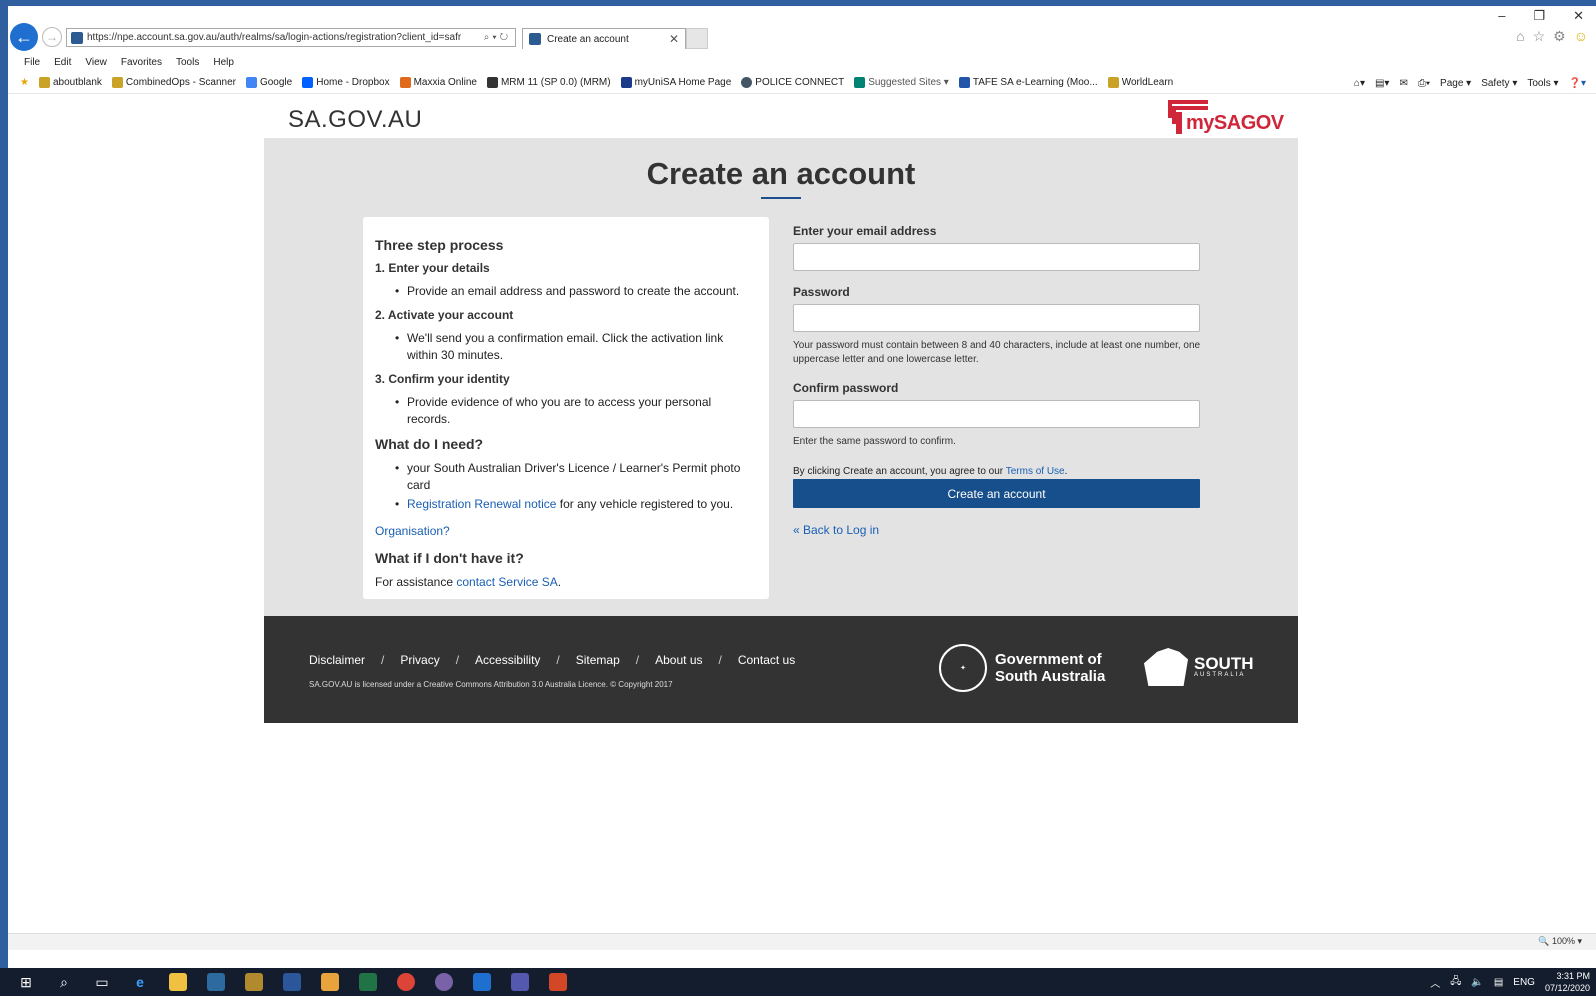 This screenshot has height=996, width=1596. What do you see at coordinates (62, 62) in the screenshot?
I see `menu-edit: Edit` at bounding box center [62, 62].